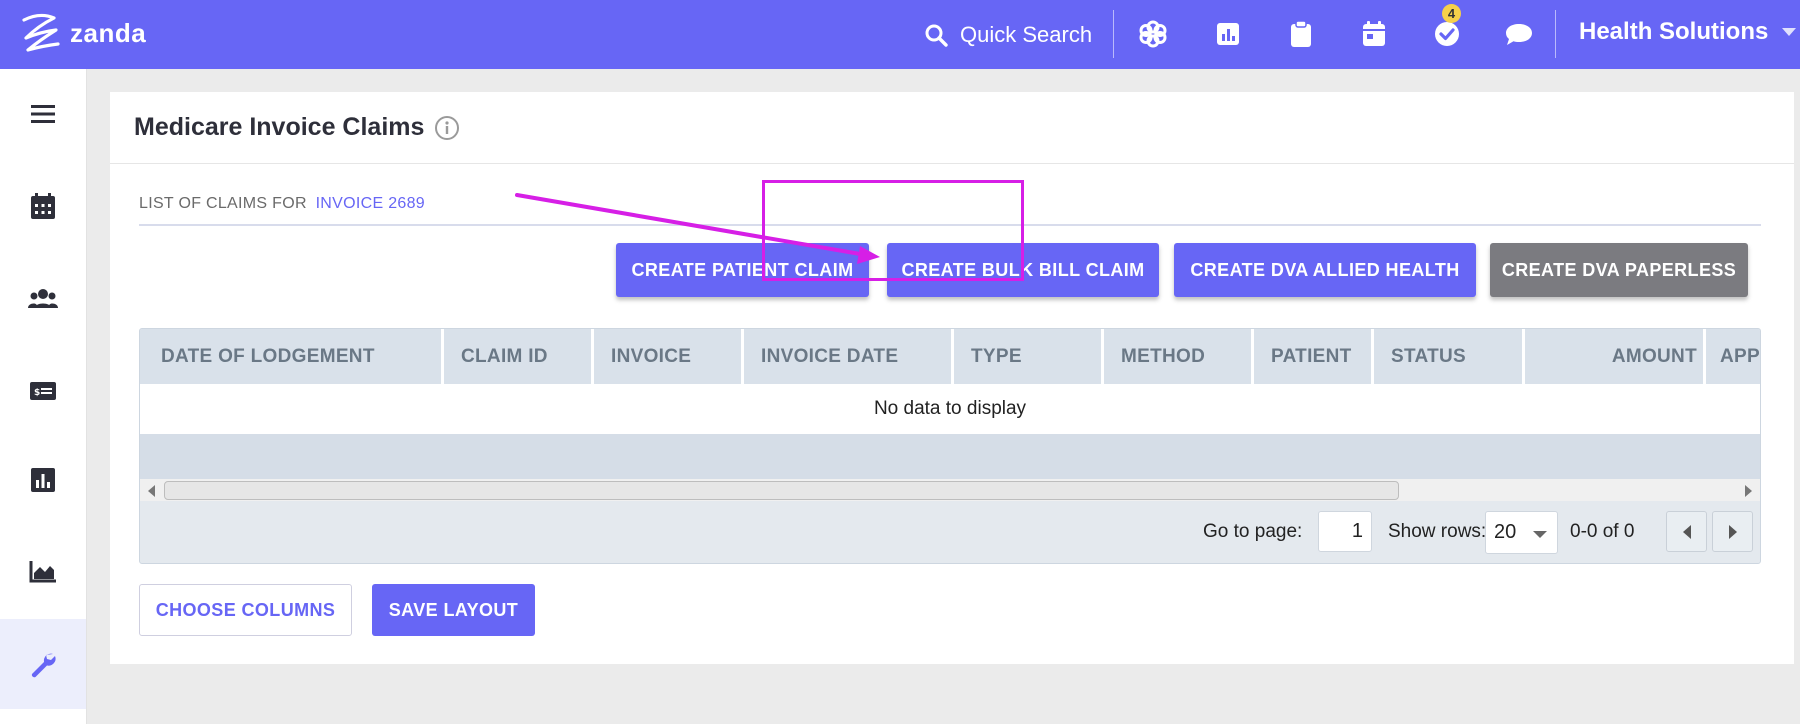 The image size is (1800, 724). What do you see at coordinates (43, 480) in the screenshot?
I see `reports-icon` at bounding box center [43, 480].